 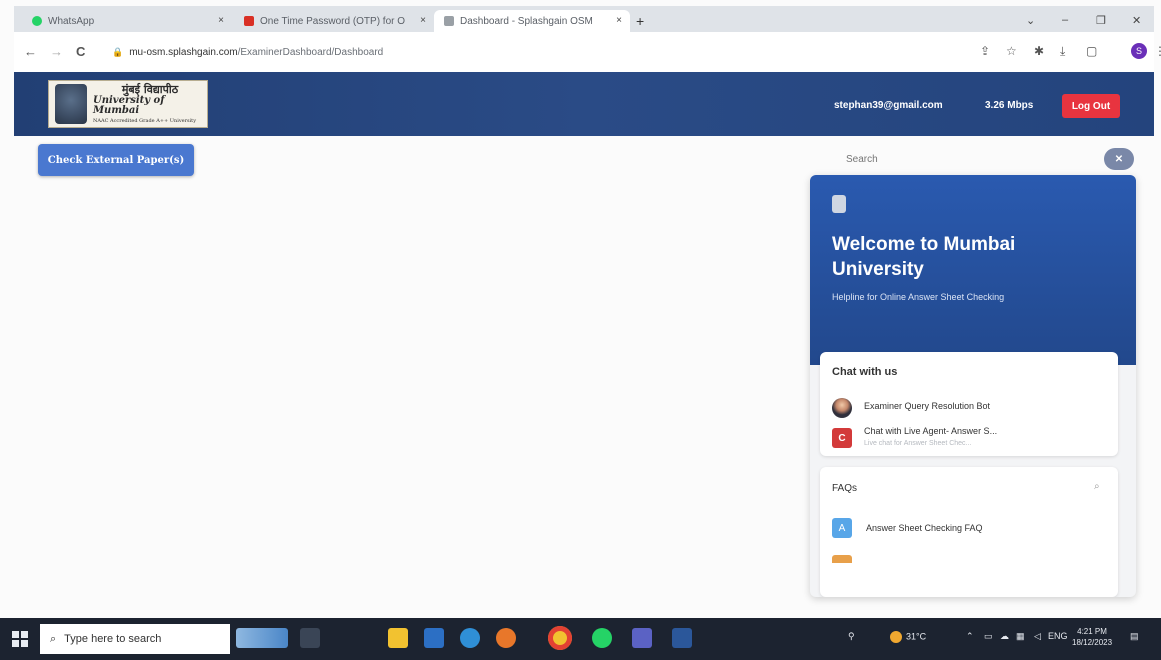 What do you see at coordinates (1039, 51) in the screenshot?
I see `extensions-icon: ✱` at bounding box center [1039, 51].